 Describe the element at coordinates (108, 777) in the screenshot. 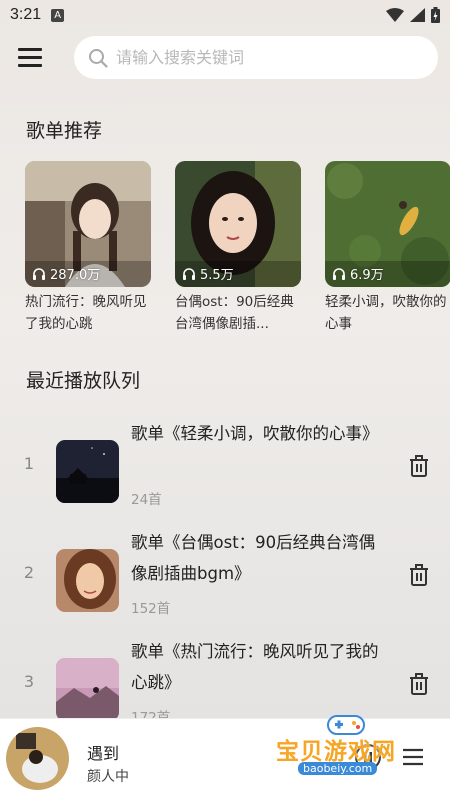

I see `current-song-artist: 颜人中` at that location.